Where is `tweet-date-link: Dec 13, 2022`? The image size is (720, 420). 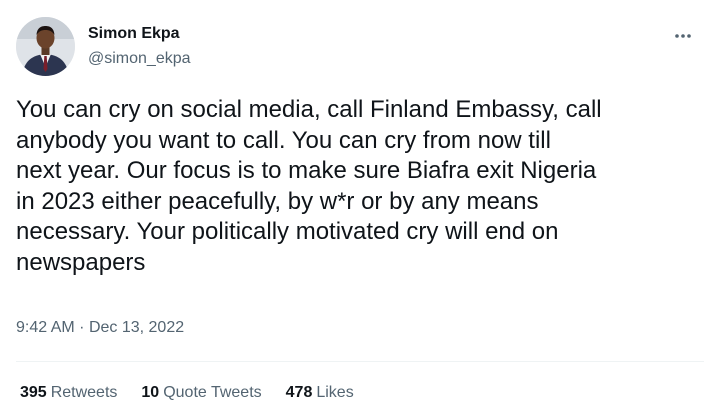
tweet-date-link: Dec 13, 2022 is located at coordinates (136, 327).